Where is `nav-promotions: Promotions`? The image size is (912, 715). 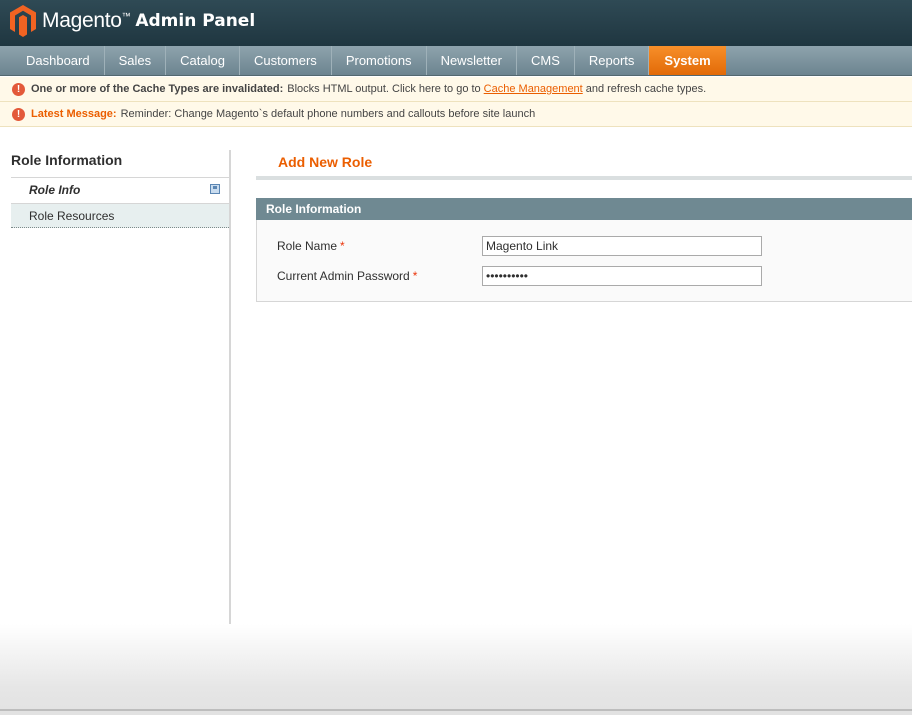
nav-promotions: Promotions is located at coordinates (379, 60).